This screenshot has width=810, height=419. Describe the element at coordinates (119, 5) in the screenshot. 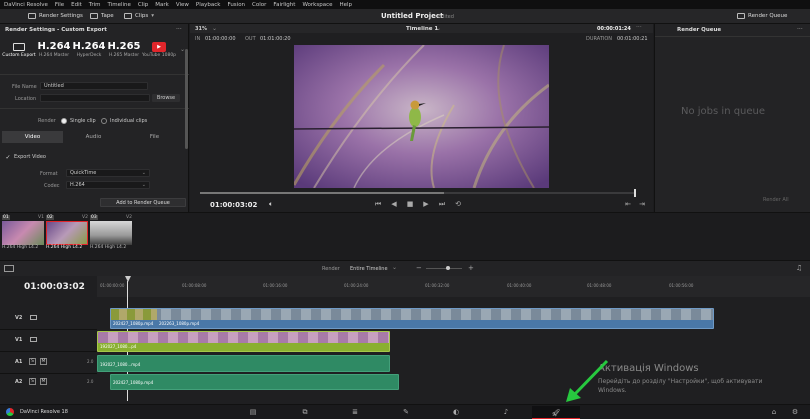

I see `menu-timeline: Timeline` at that location.